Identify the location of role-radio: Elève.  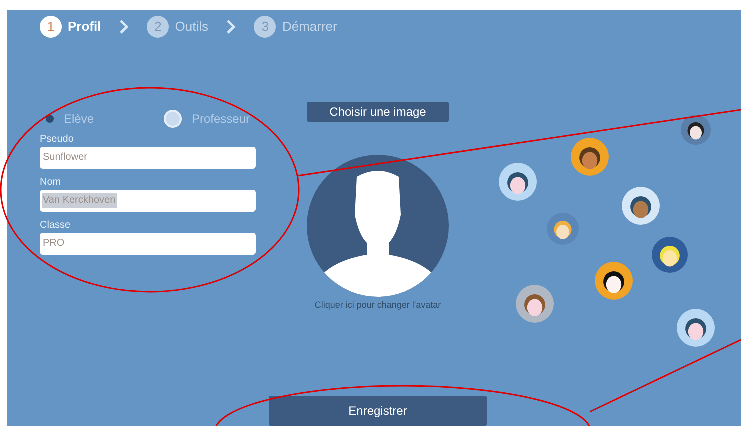
(70, 119).